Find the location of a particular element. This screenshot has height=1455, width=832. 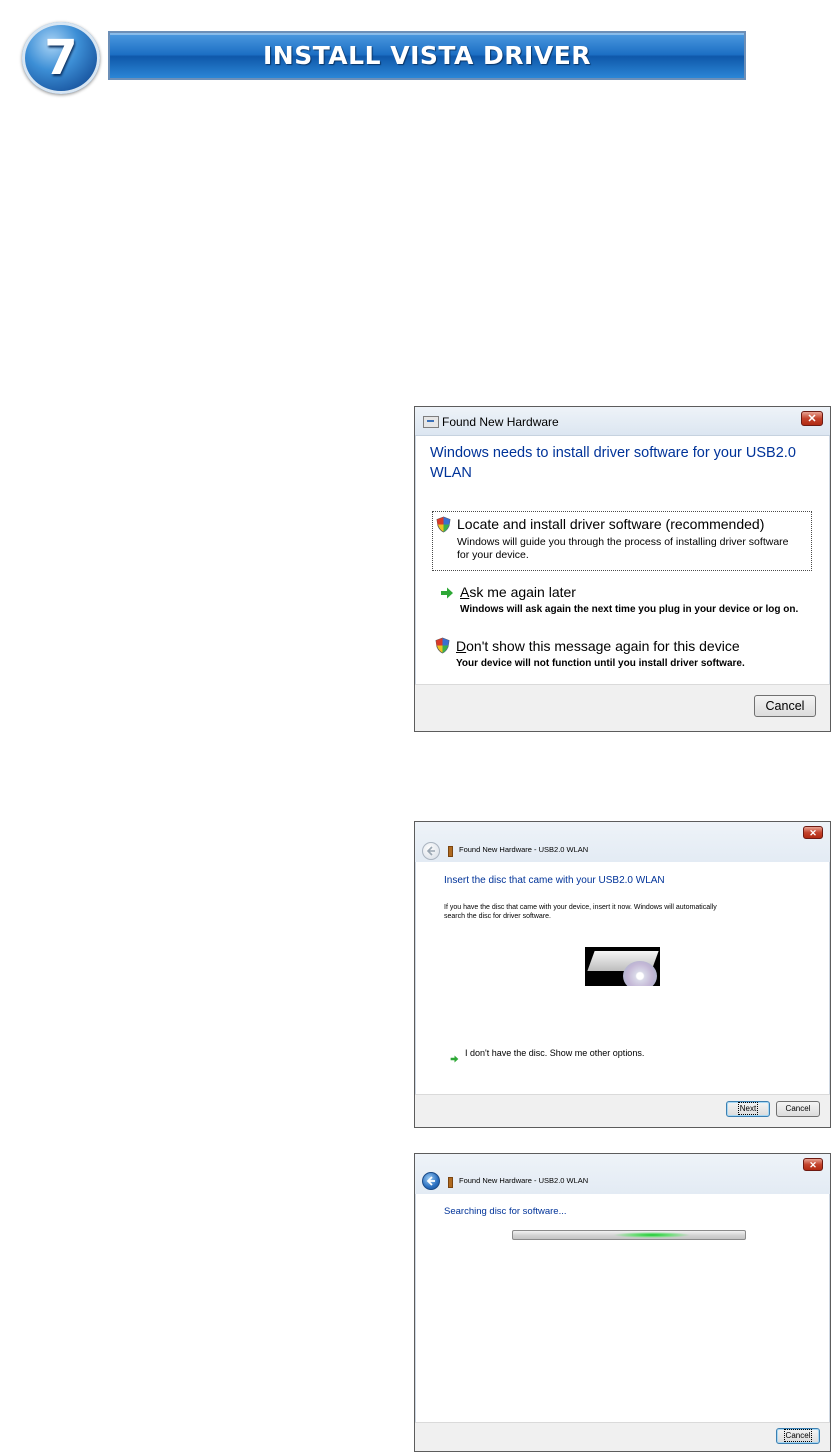

banner-title: INSTALL VISTA DRIVER is located at coordinates (427, 55).